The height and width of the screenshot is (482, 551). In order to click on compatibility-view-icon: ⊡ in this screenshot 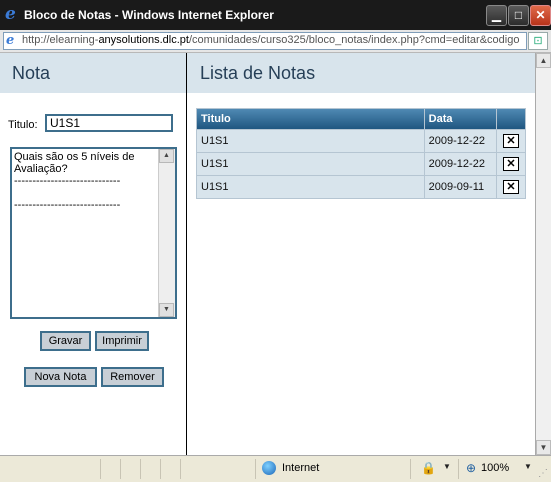, I will do `click(538, 41)`.